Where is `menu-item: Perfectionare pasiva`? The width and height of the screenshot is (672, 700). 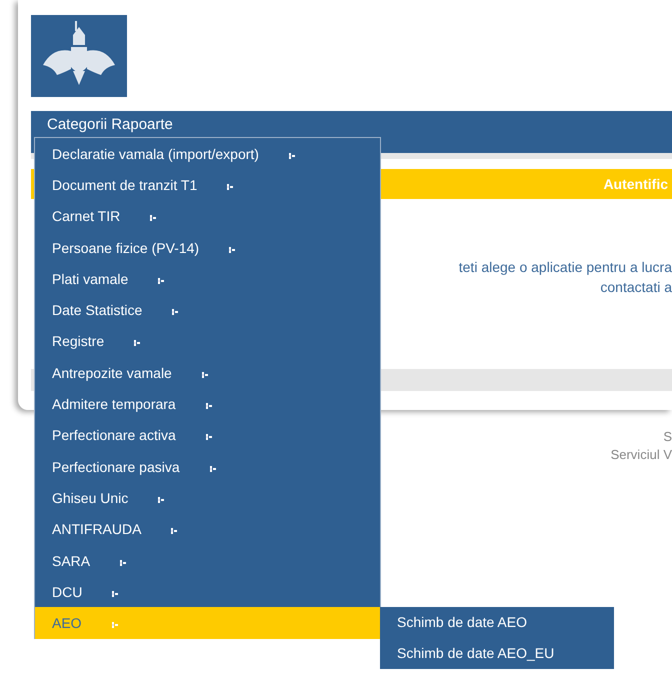 menu-item: Perfectionare pasiva is located at coordinates (207, 466).